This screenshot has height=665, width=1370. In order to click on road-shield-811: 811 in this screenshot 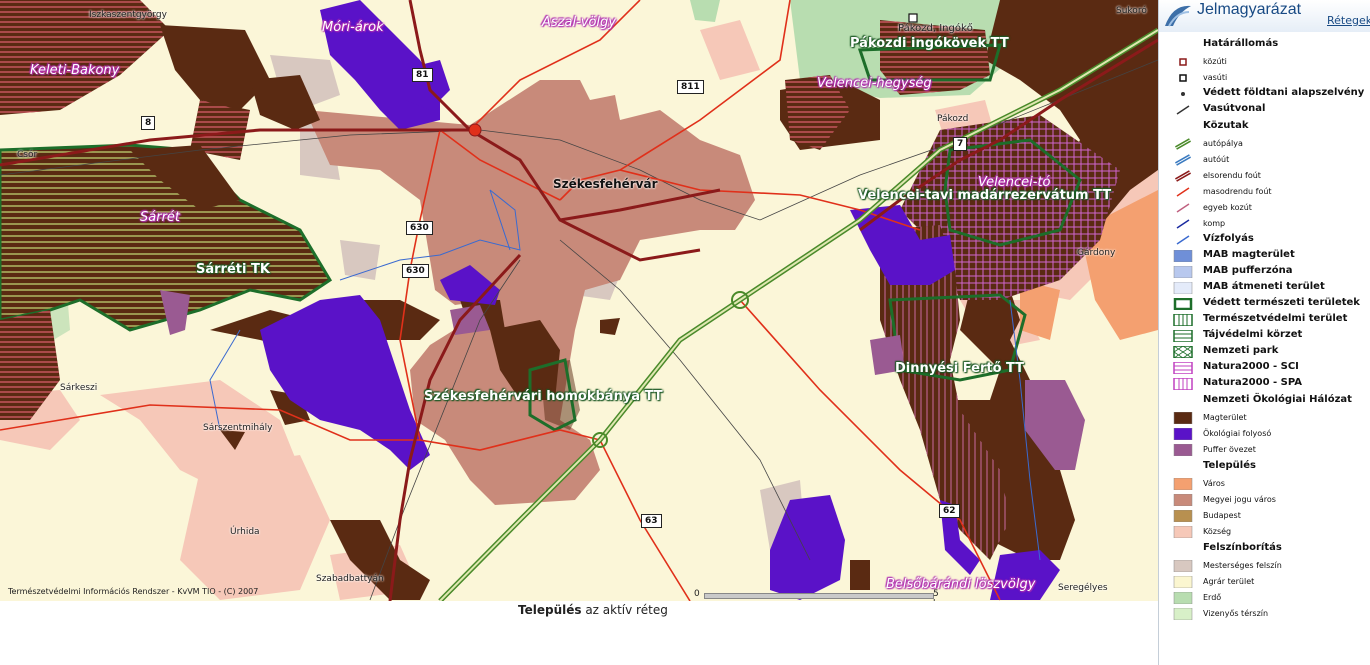, I will do `click(690, 87)`.